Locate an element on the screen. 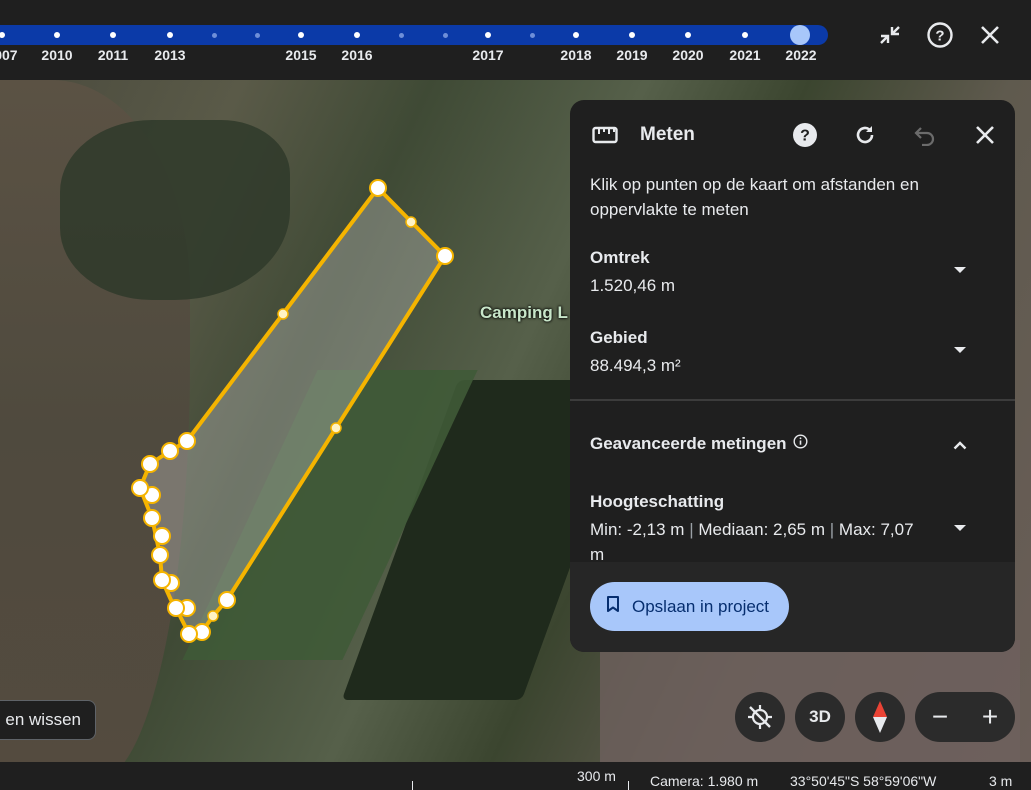 This screenshot has width=1031, height=790. collapse-icon is located at coordinates (890, 35).